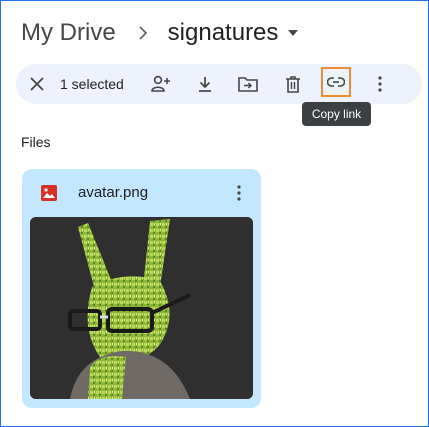 The width and height of the screenshot is (429, 427). I want to click on chevron-right-icon, so click(143, 33).